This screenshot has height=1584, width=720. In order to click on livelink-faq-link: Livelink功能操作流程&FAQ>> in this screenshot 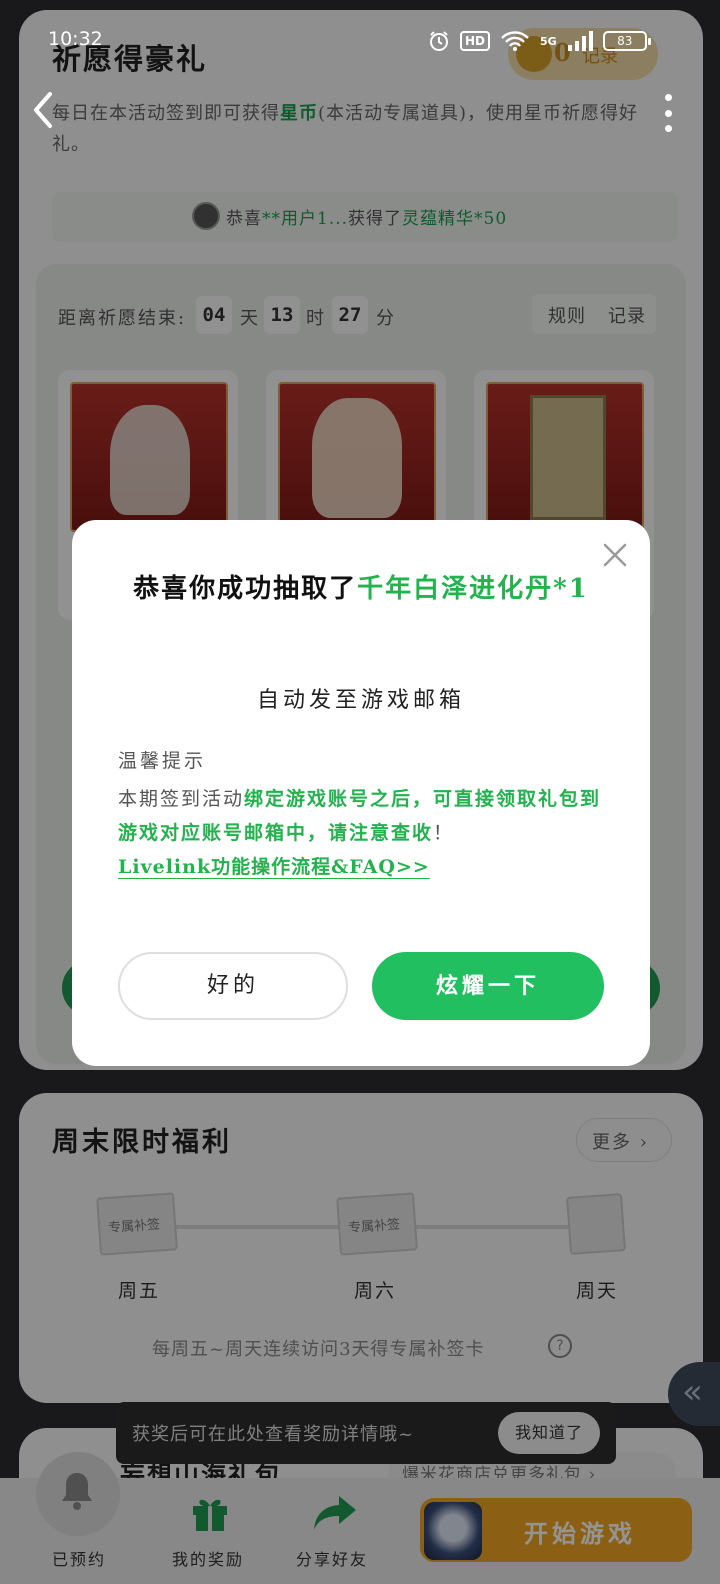, I will do `click(274, 865)`.